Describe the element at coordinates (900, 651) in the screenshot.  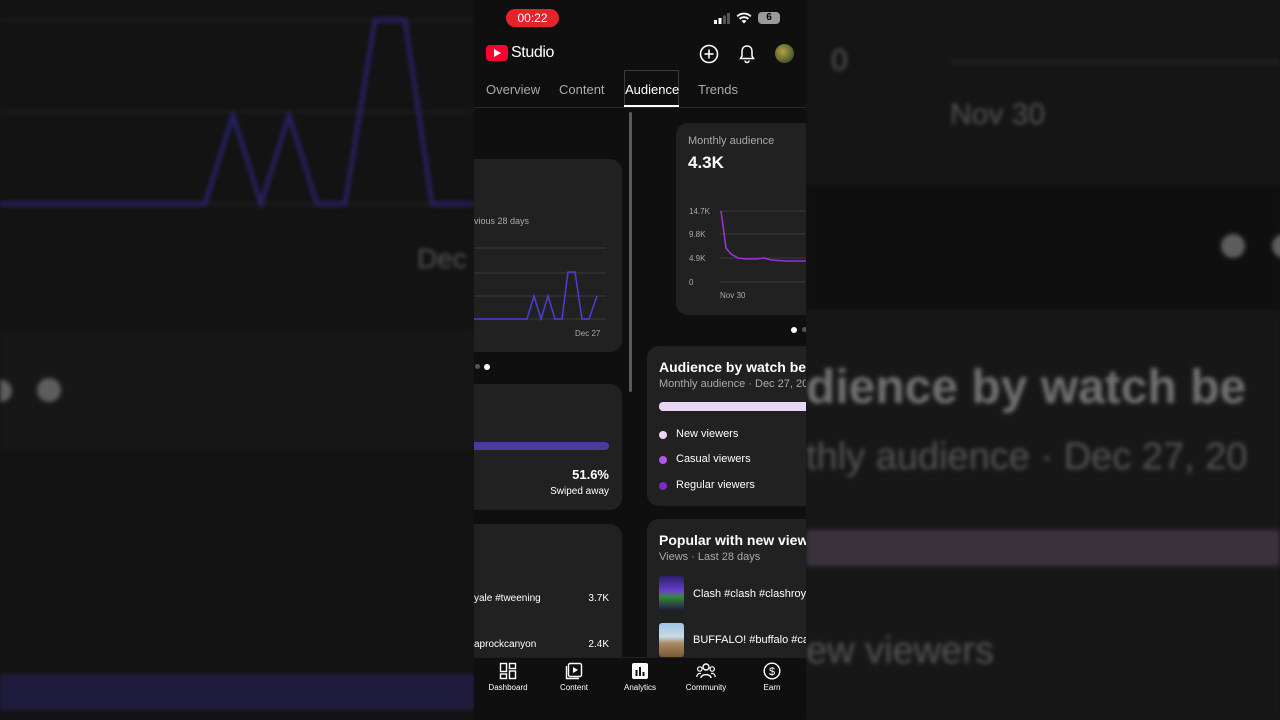
I see `background-viewers-text: ew viewers` at that location.